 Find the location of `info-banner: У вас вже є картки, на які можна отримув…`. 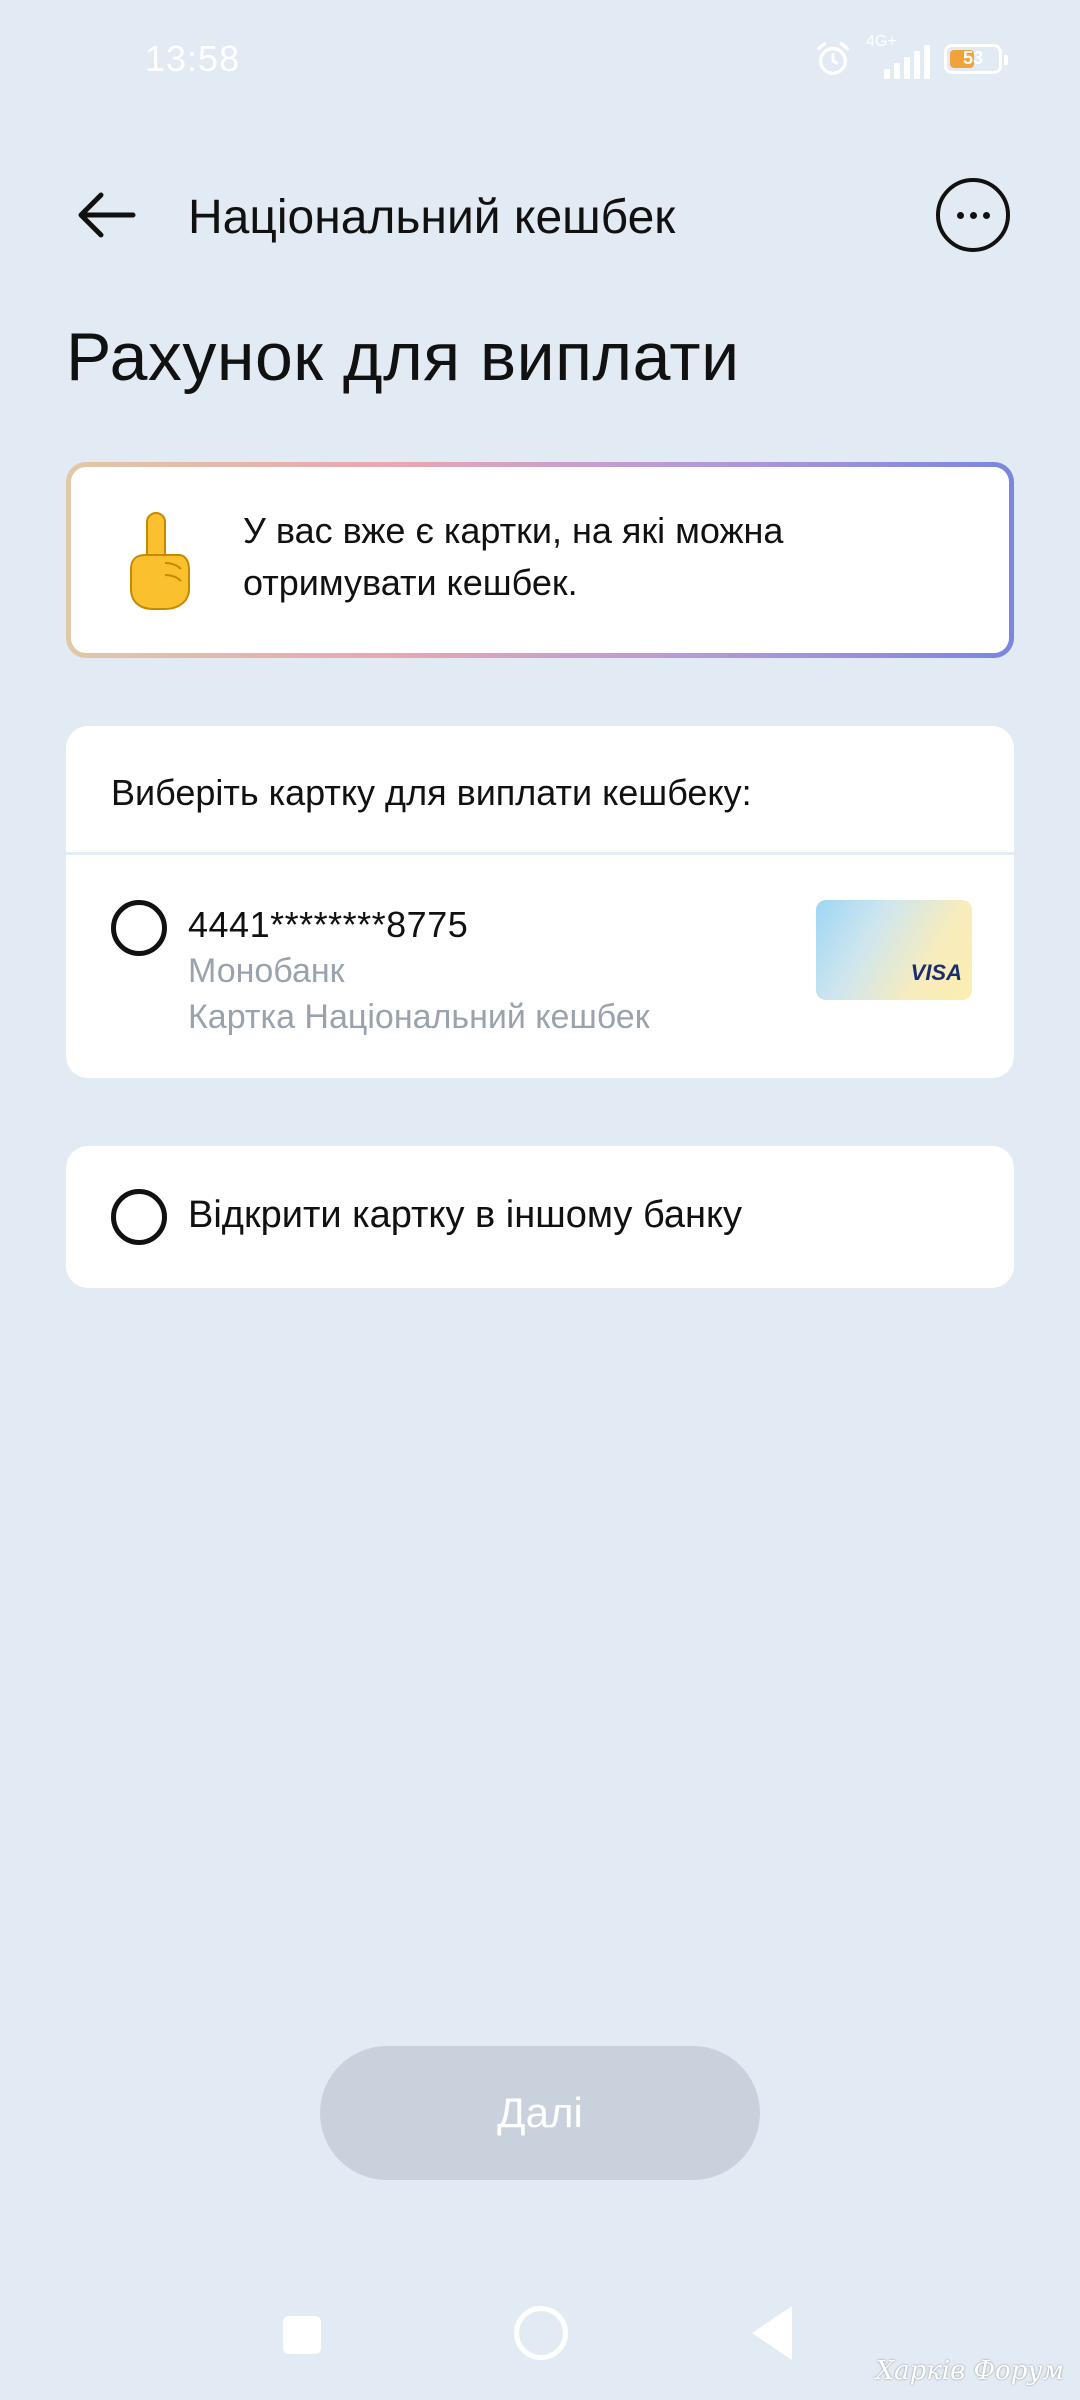

info-banner: У вас вже є картки, на які можна отримув… is located at coordinates (540, 560).